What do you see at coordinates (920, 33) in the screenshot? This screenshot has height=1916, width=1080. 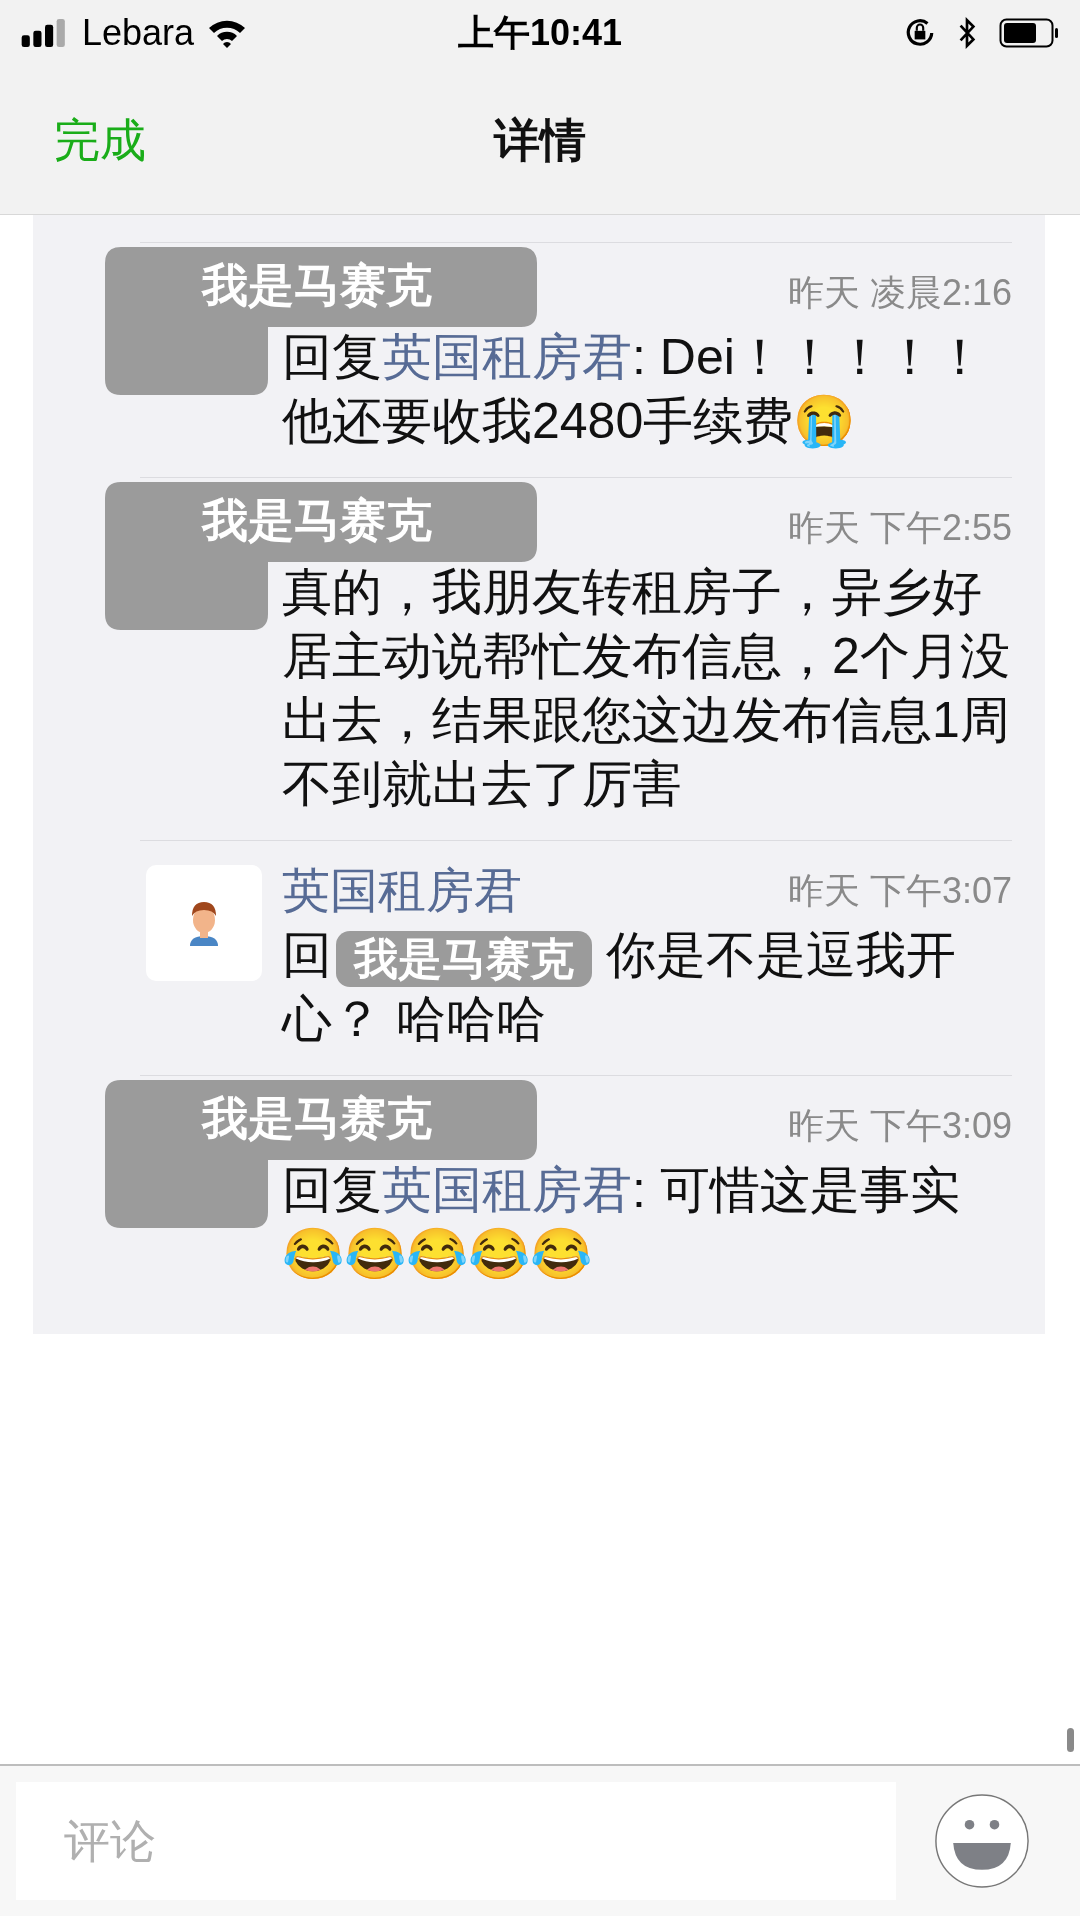 I see `rotation-lock-icon` at bounding box center [920, 33].